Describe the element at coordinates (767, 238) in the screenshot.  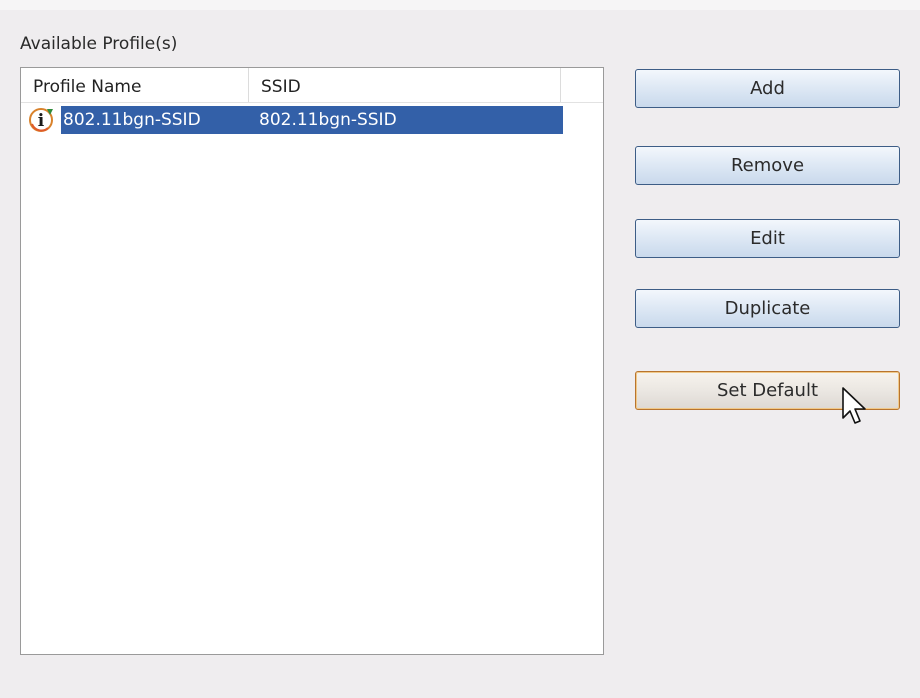
I see `edit-button: Edit` at that location.